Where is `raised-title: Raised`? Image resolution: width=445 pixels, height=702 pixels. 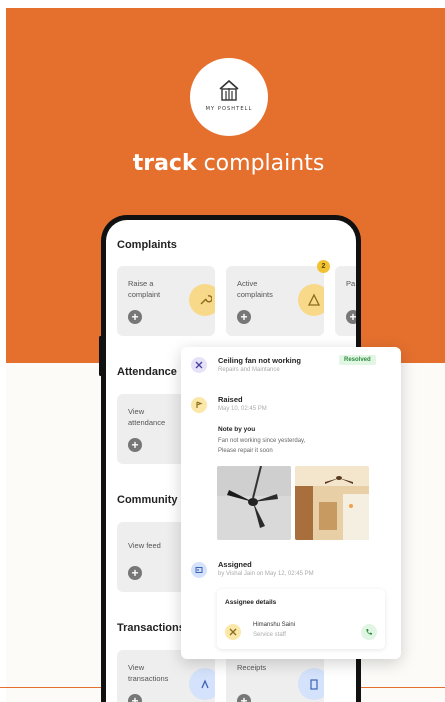 raised-title: Raised is located at coordinates (230, 399).